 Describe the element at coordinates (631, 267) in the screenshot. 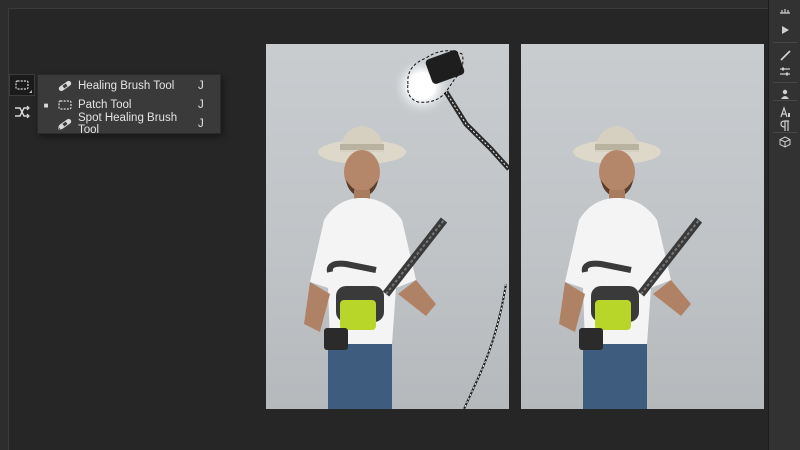

I see `photo-after-image` at that location.